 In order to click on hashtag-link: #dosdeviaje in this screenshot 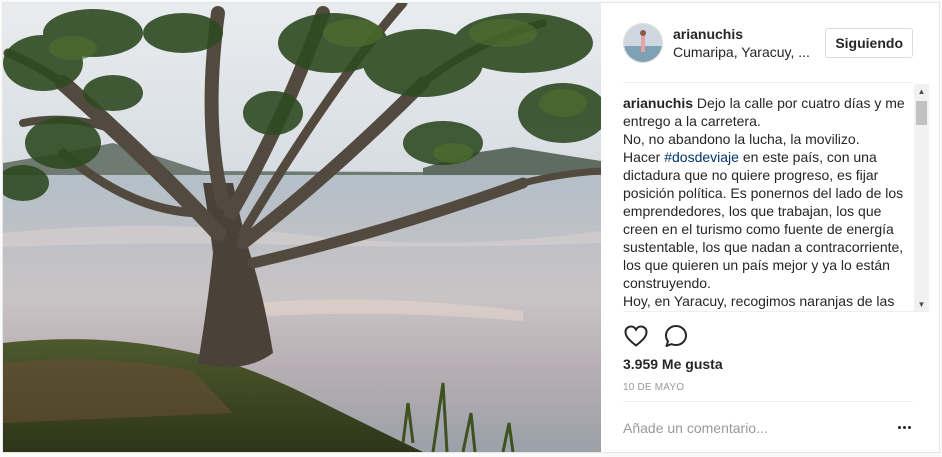, I will do `click(701, 157)`.